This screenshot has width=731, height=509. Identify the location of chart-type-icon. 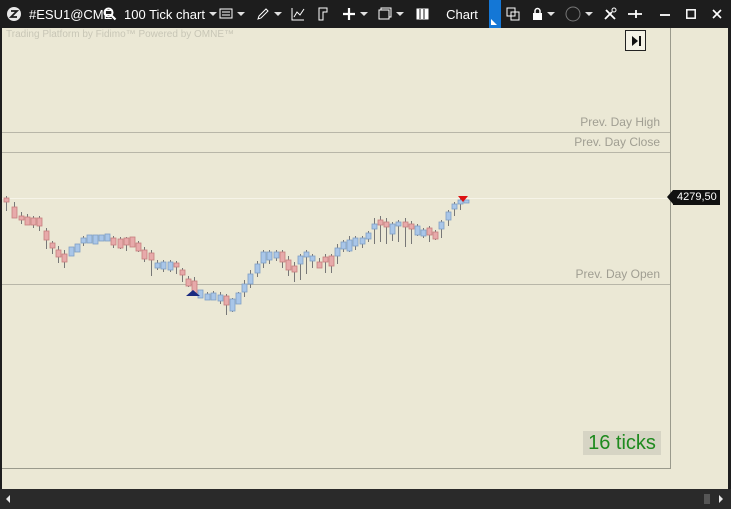
(226, 13).